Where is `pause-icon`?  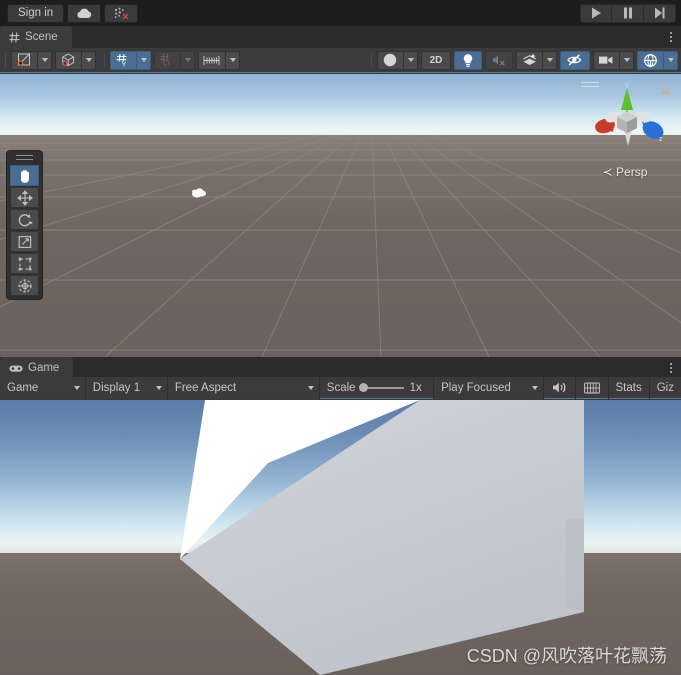 pause-icon is located at coordinates (627, 13).